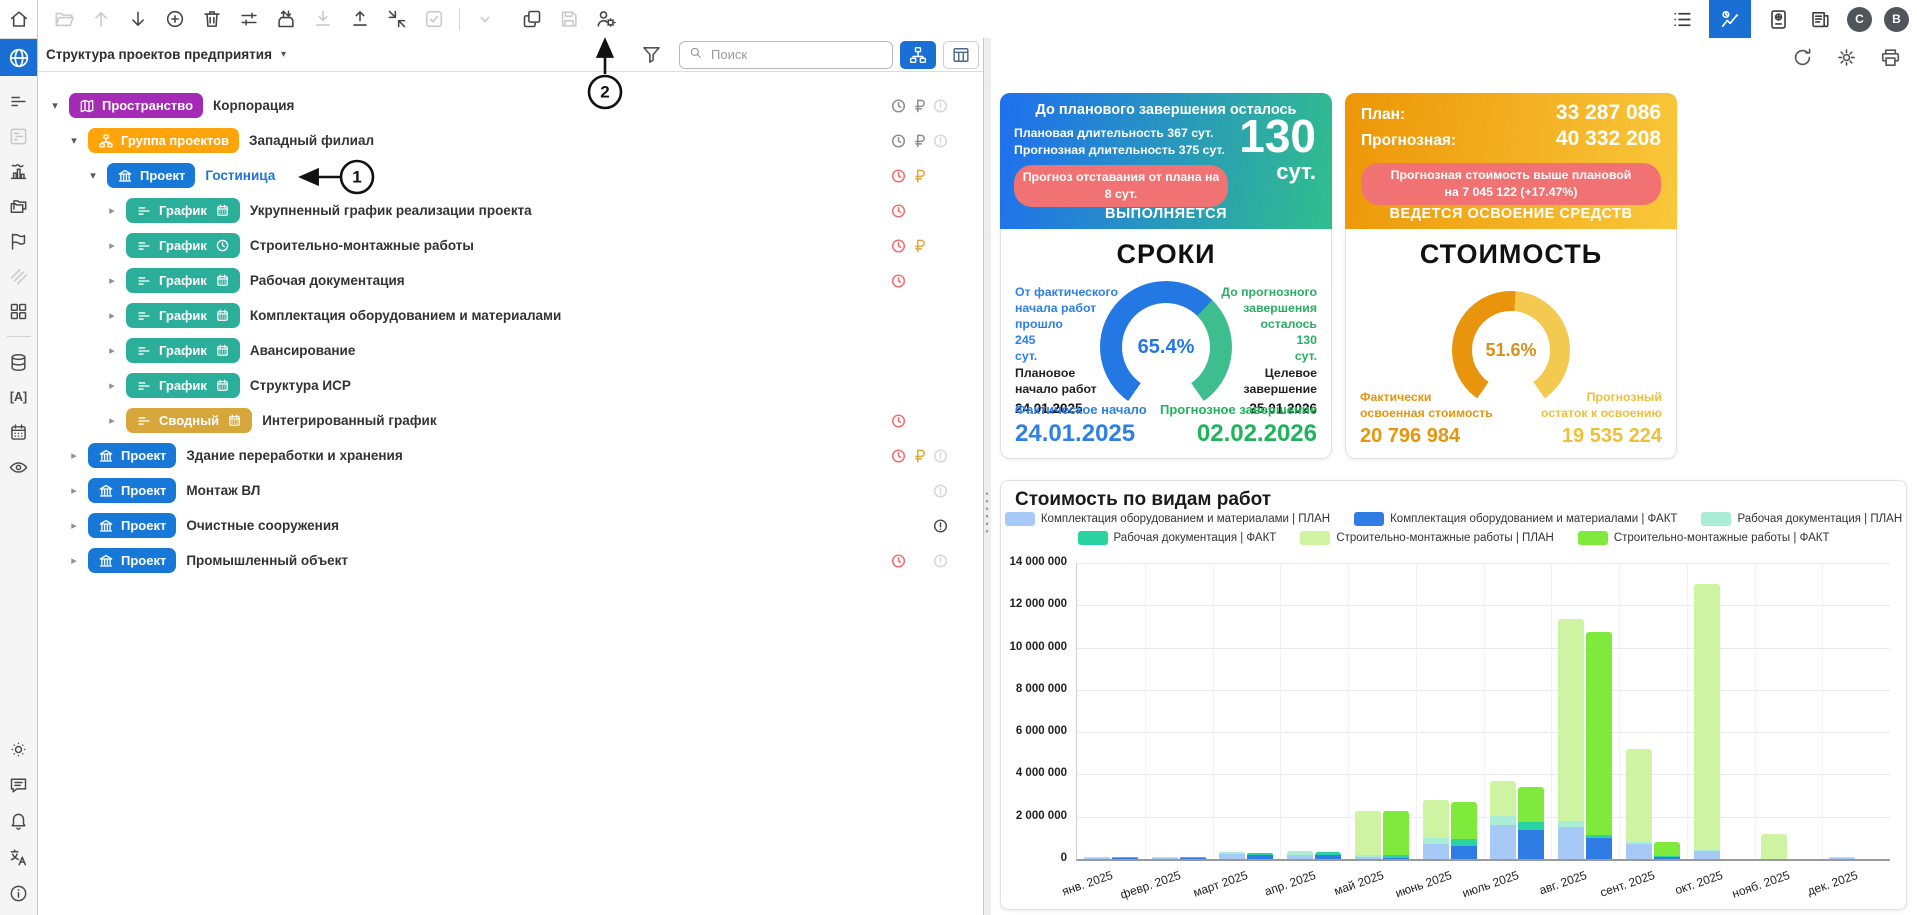 Image resolution: width=1917 pixels, height=915 pixels. What do you see at coordinates (510, 490) in the screenshot?
I see `tree-row: ▸ Проект Монтаж ВЛ` at bounding box center [510, 490].